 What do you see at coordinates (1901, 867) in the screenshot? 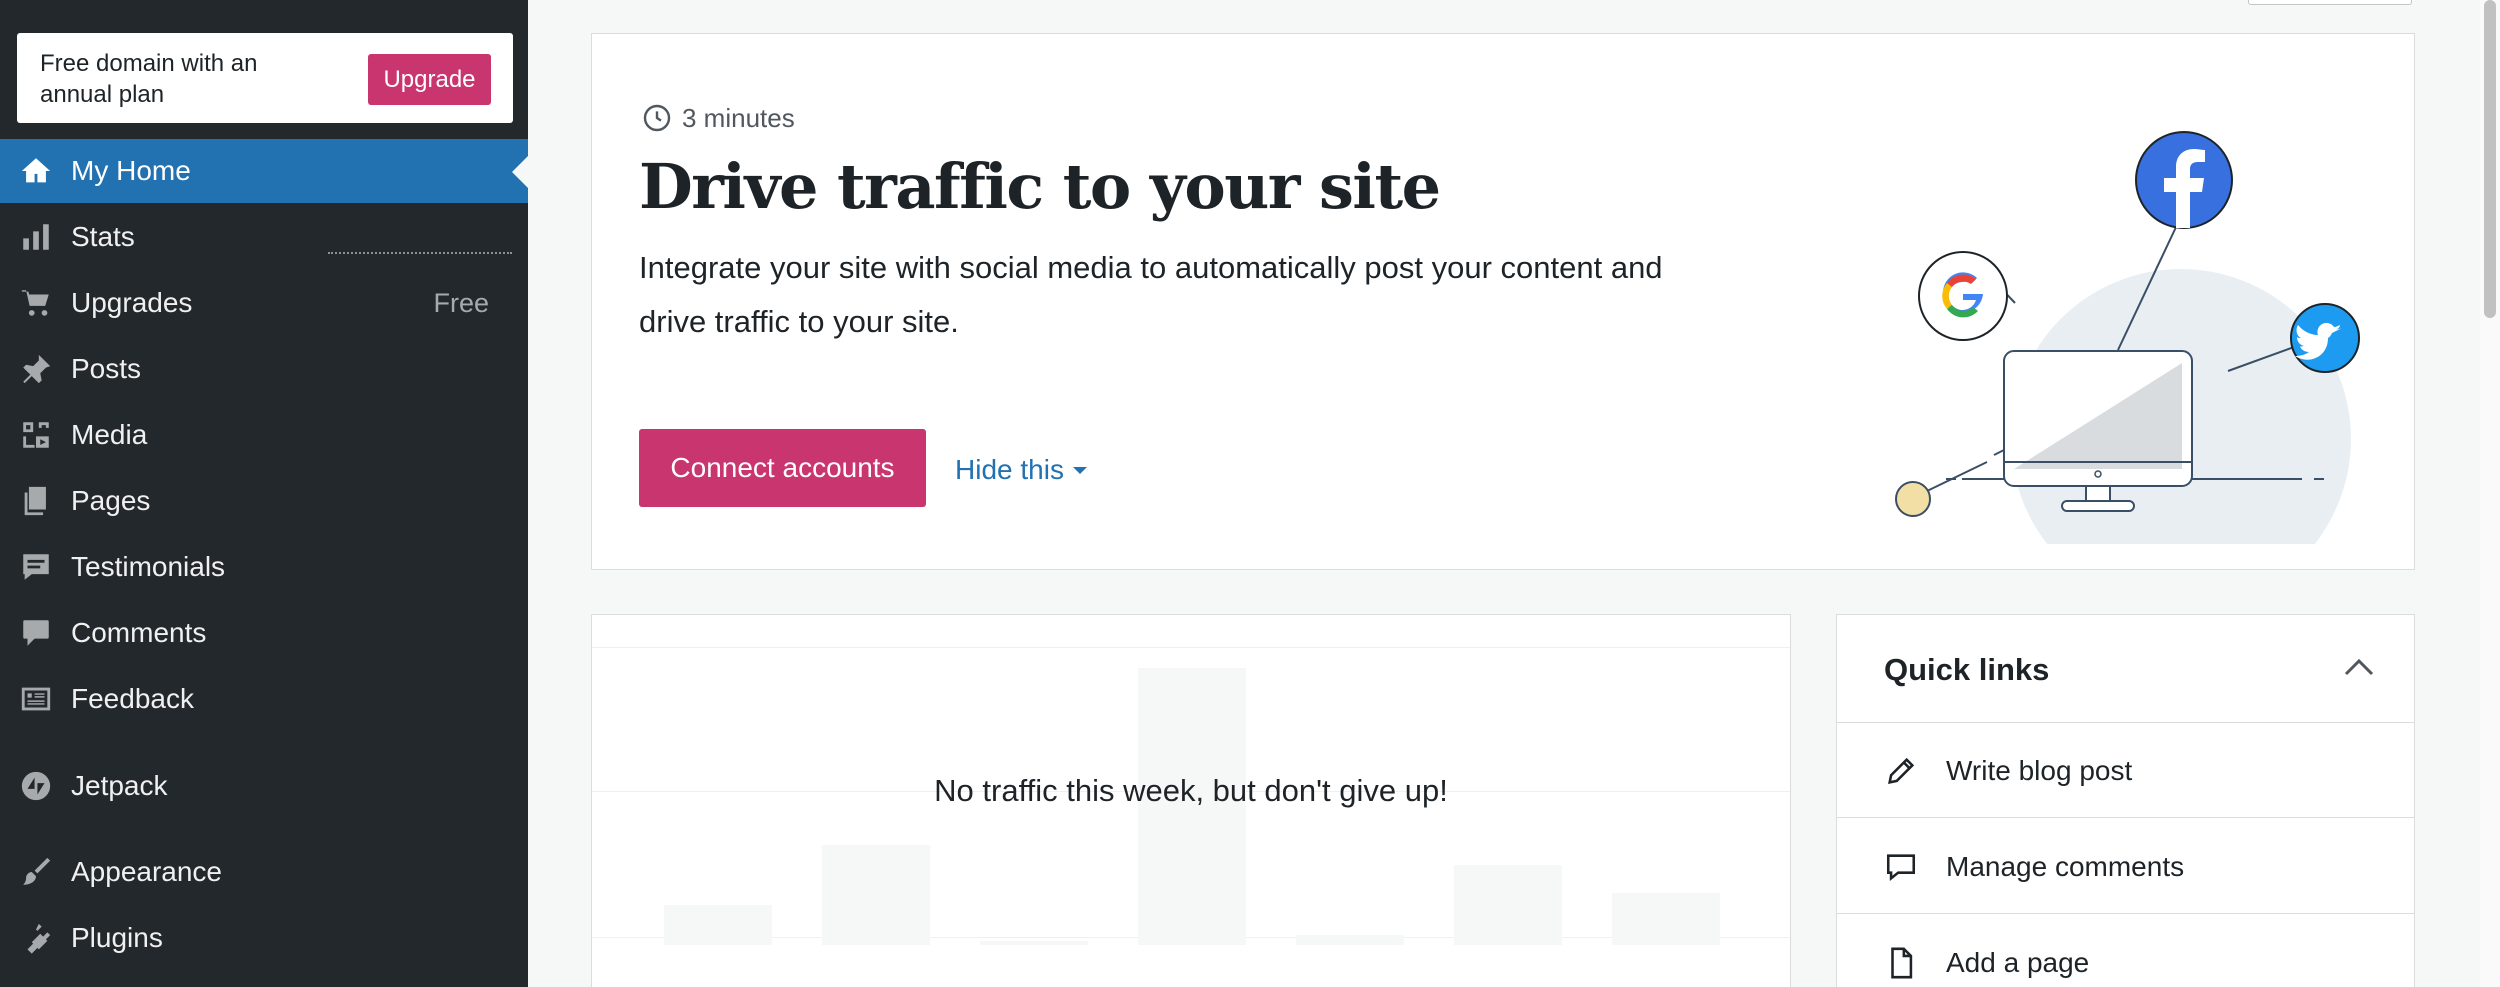
I see `comment-outline-icon` at bounding box center [1901, 867].